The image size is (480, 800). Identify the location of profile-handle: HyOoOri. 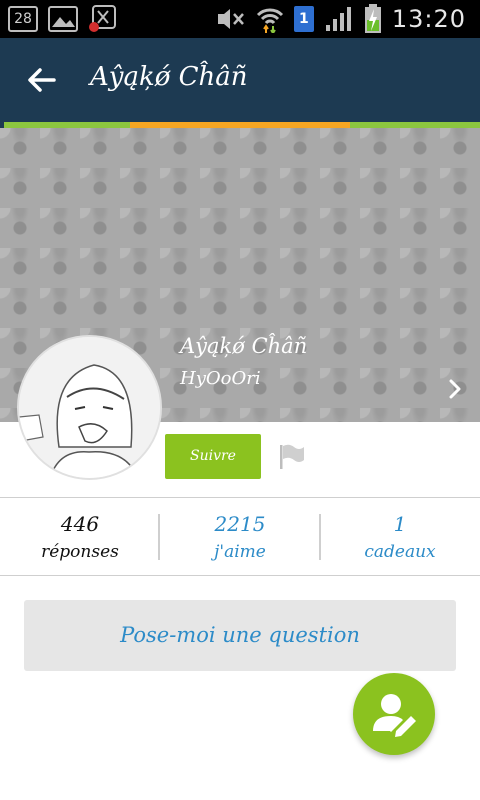
(220, 378).